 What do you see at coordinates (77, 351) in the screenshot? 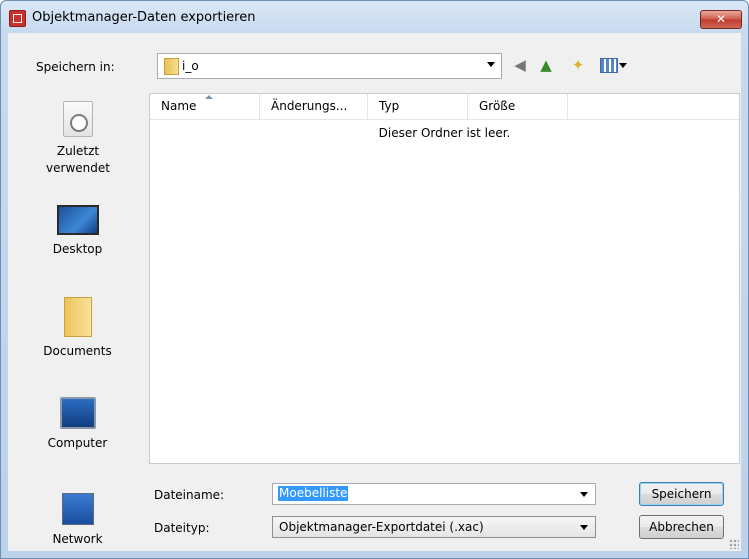
I see `place-label: Documents` at bounding box center [77, 351].